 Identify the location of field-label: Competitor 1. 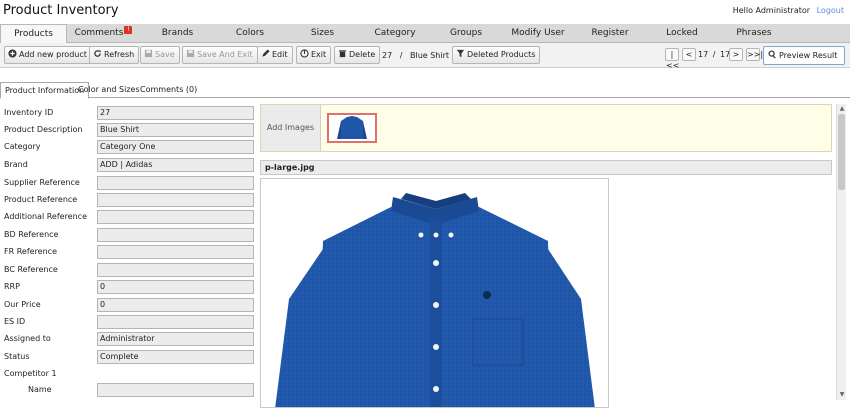
(30, 373).